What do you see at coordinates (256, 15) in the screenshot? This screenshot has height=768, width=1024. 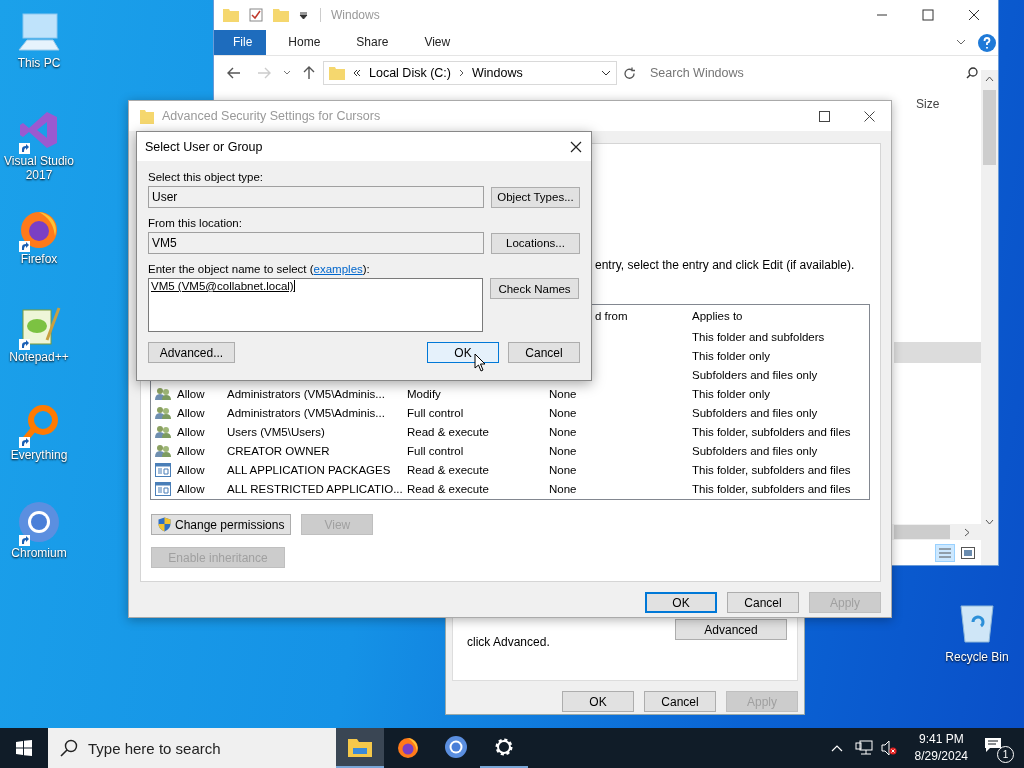 I see `checkmark-icon` at bounding box center [256, 15].